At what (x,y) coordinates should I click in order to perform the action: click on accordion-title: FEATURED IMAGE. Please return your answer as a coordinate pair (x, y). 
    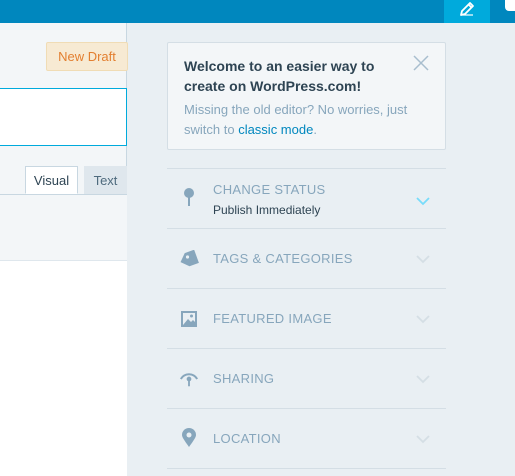
    Looking at the image, I should click on (272, 318).